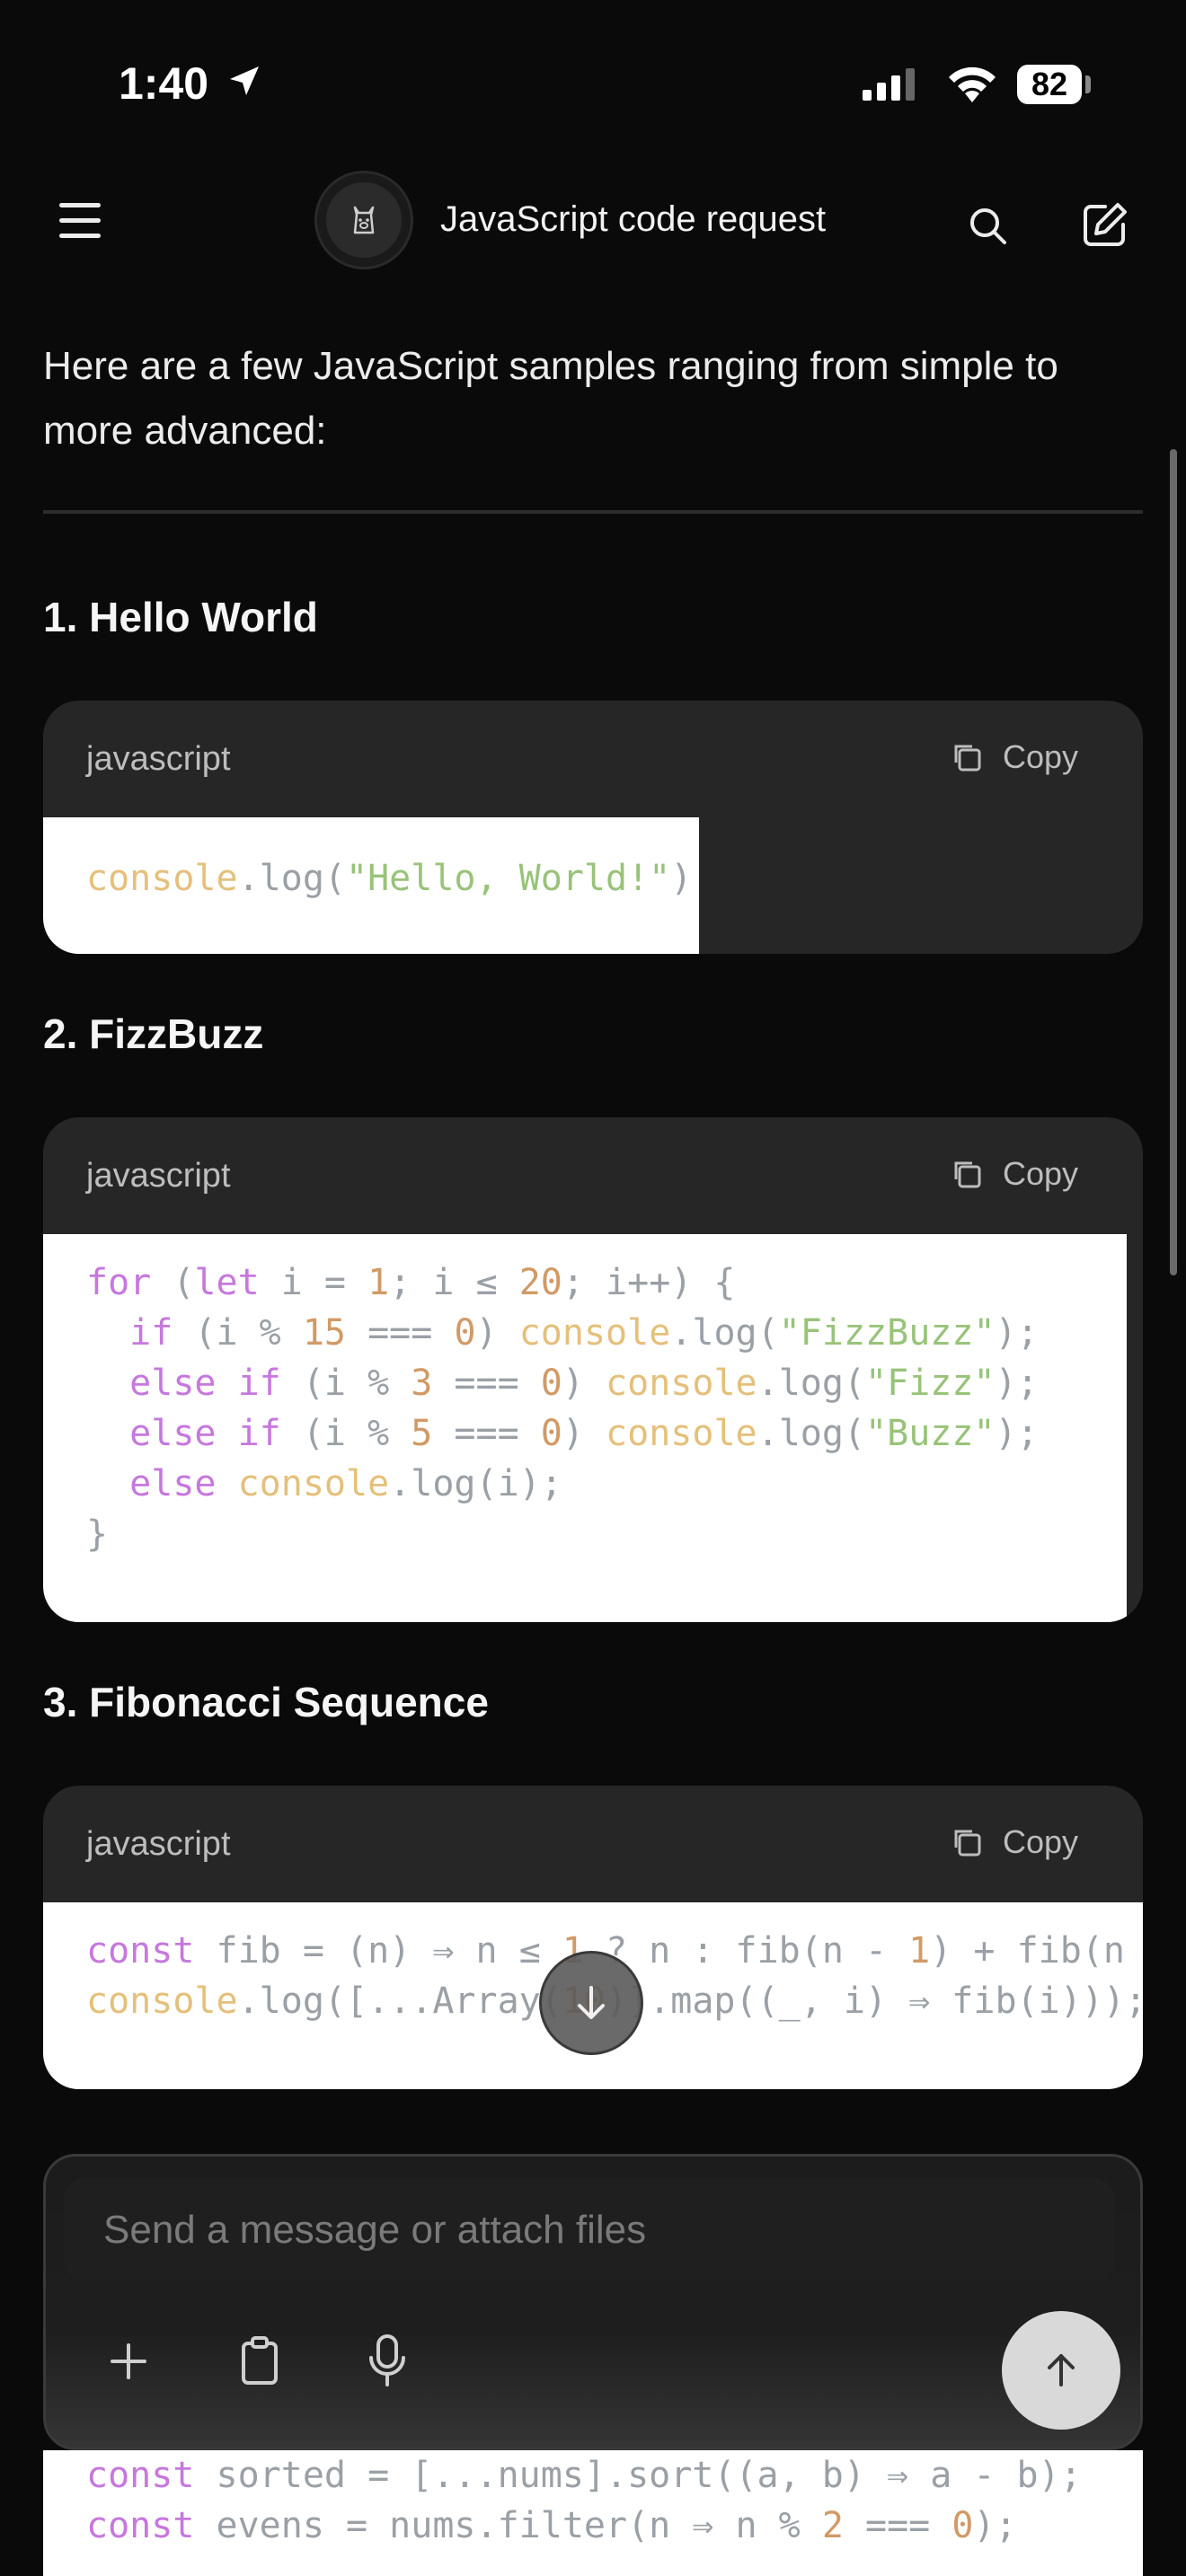  What do you see at coordinates (1088, 84) in the screenshot?
I see `battery-cap` at bounding box center [1088, 84].